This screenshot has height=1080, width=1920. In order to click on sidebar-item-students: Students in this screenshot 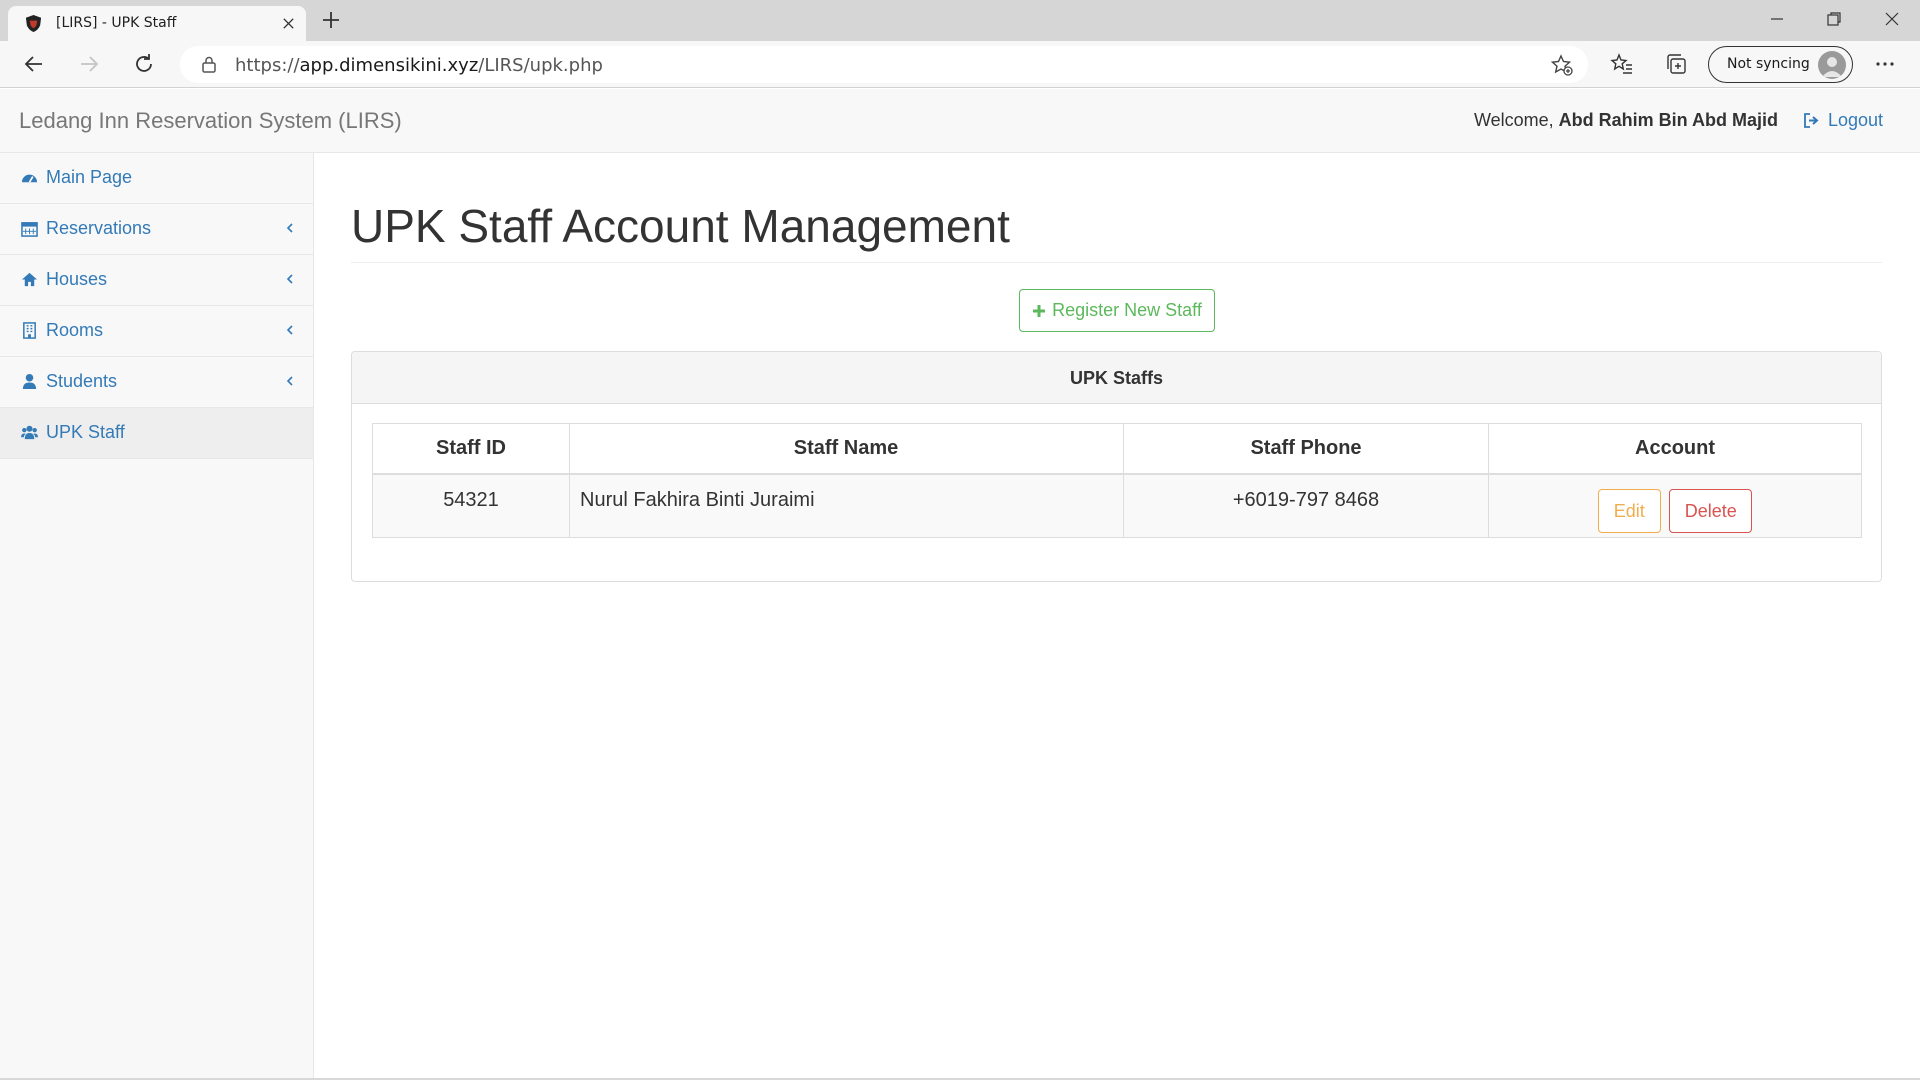, I will do `click(156, 382)`.